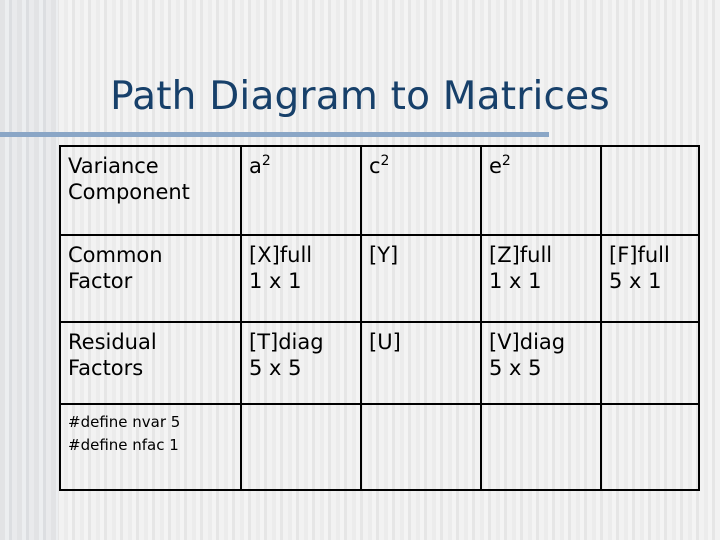  I want to click on cell-common-extra: [F]full 5 x 1, so click(650, 278).